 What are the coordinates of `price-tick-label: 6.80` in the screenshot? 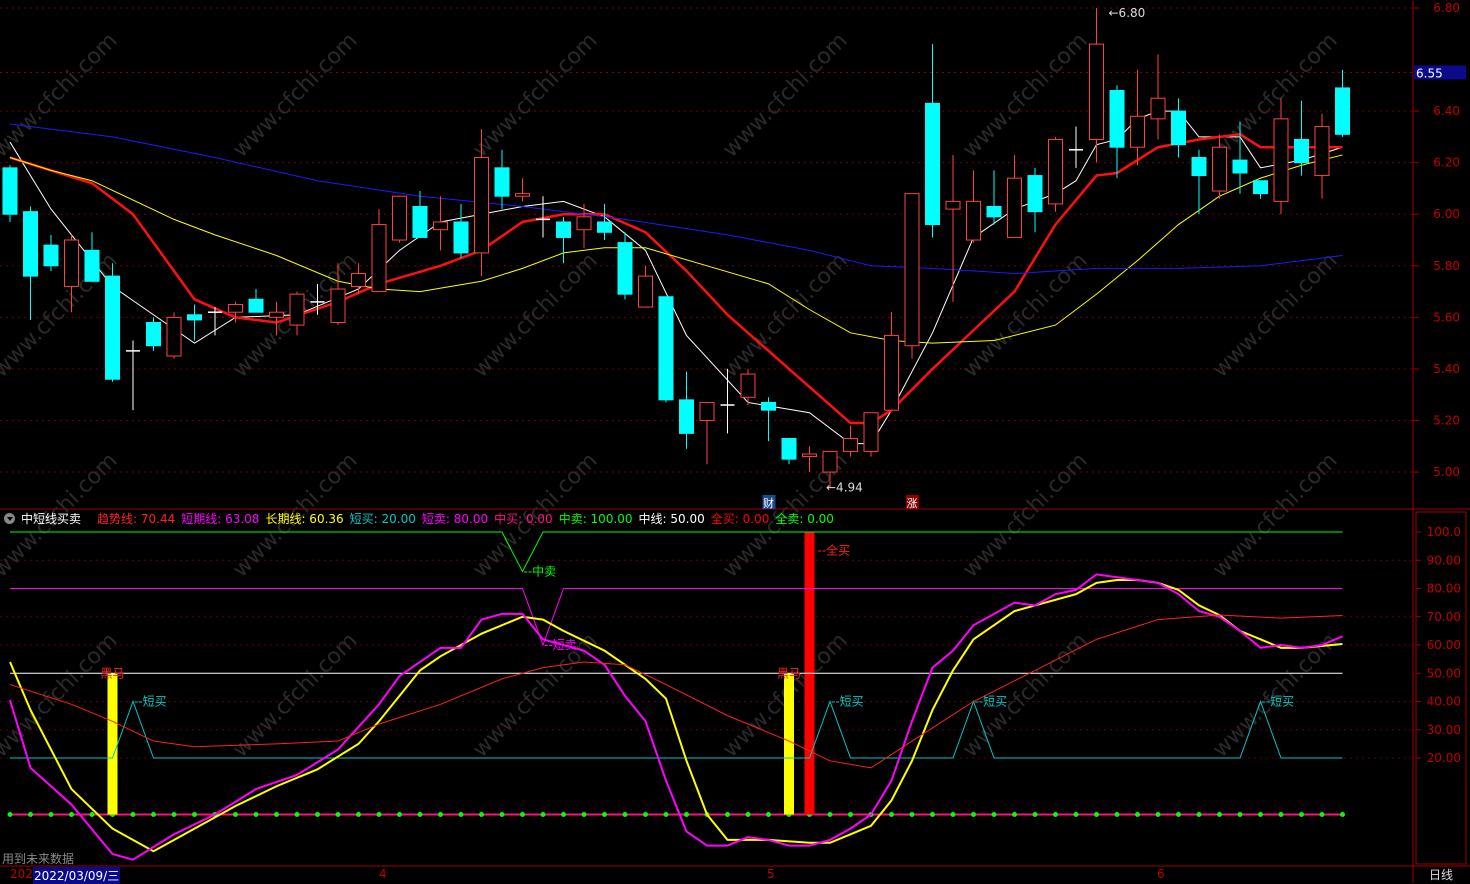 It's located at (1446, 8).